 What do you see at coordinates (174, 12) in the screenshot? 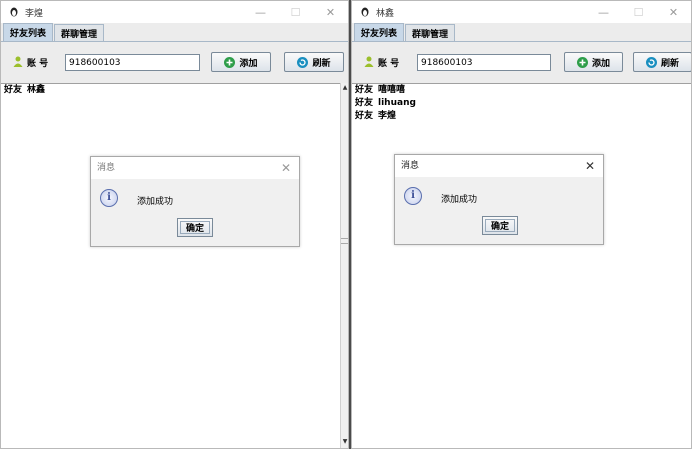
I see `title-bar: 李煌 — ☐ ✕` at bounding box center [174, 12].